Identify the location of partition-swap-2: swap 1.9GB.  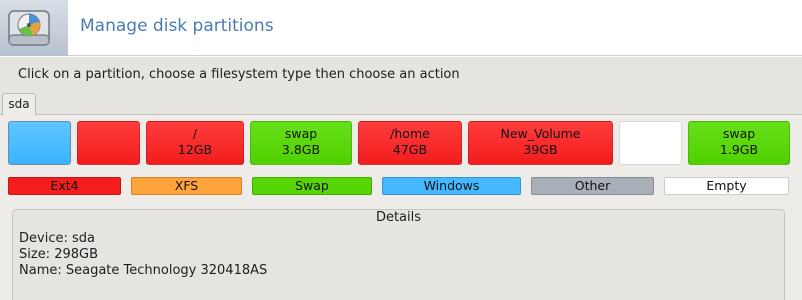
(739, 143).